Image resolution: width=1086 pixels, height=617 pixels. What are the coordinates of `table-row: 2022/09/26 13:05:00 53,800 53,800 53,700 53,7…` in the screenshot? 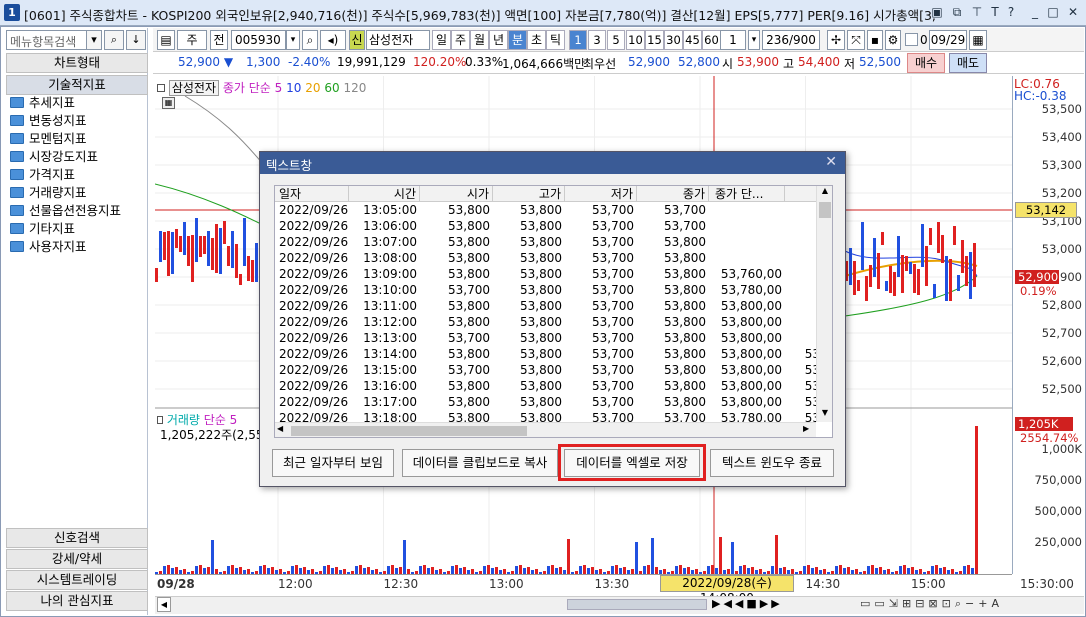 It's located at (545, 210).